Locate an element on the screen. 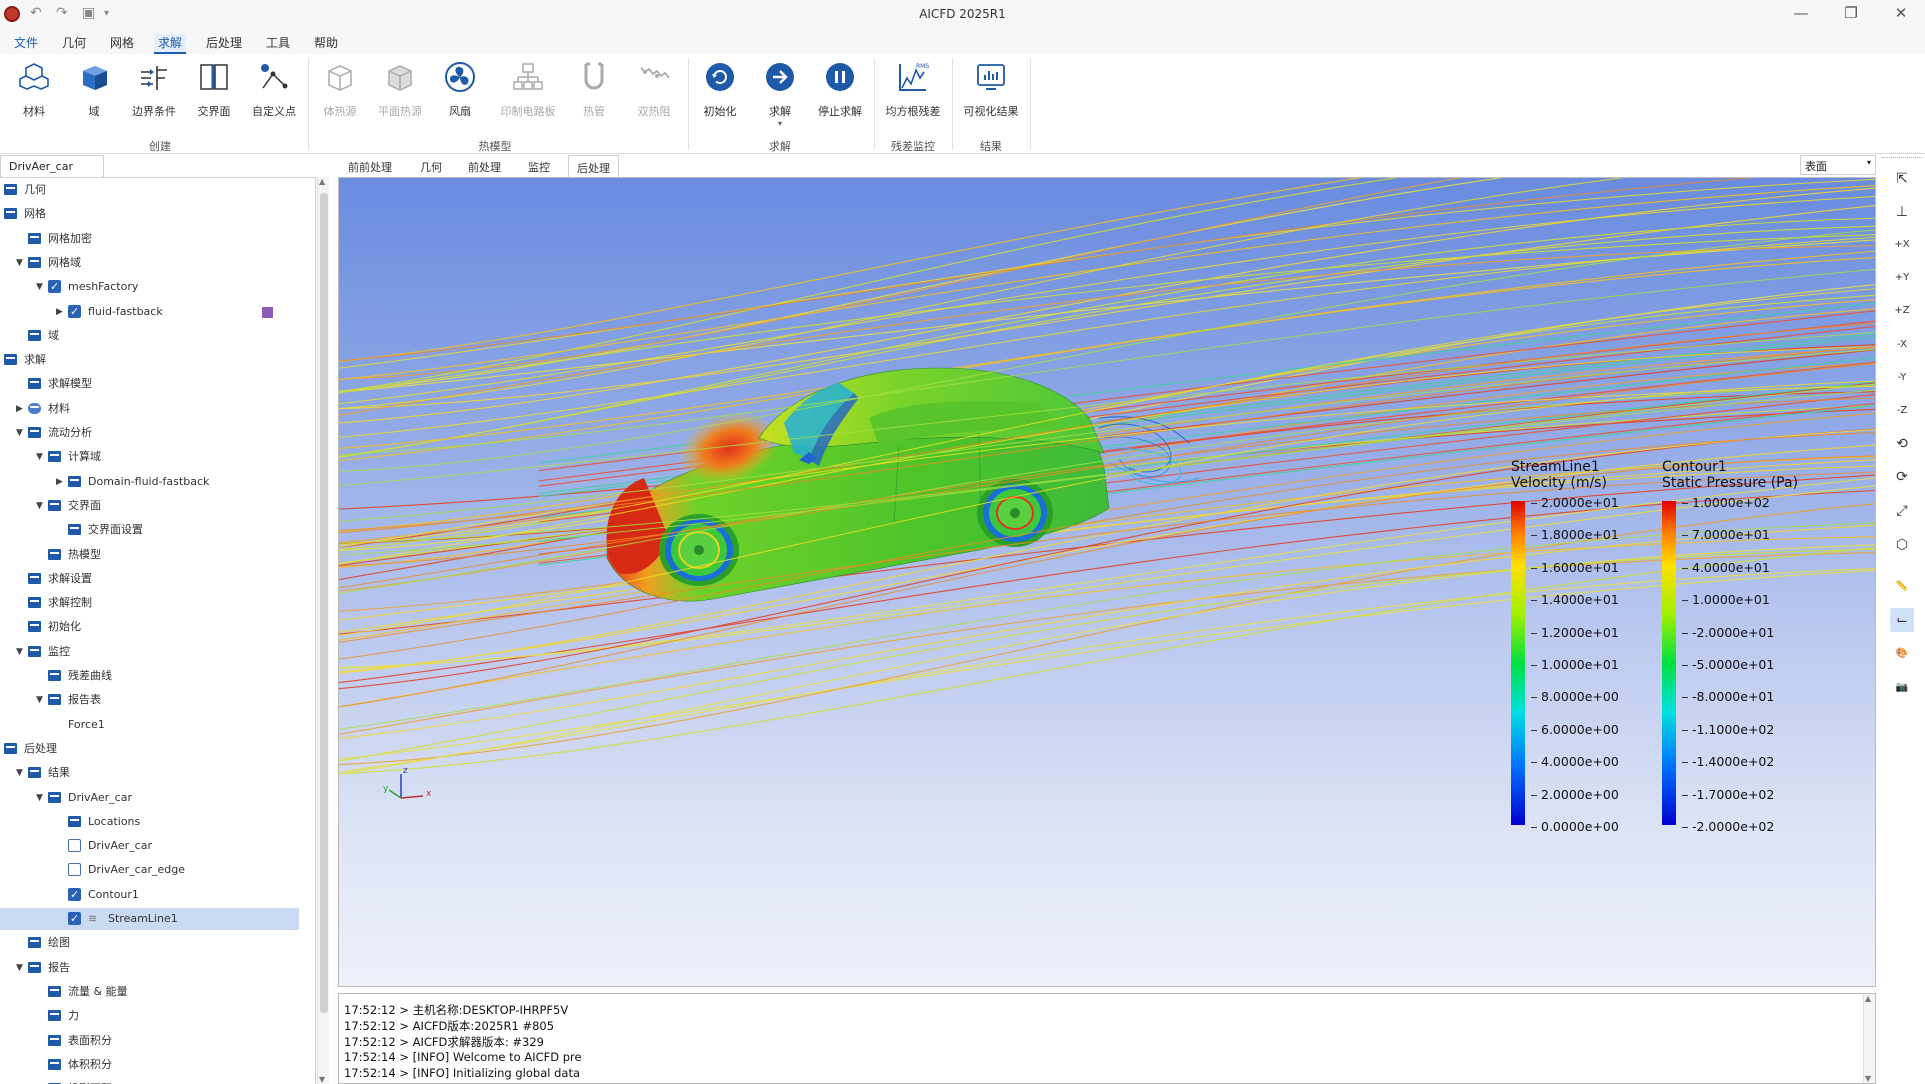 This screenshot has height=1084, width=1925. rms-residual-button: RMS 均方根残差 is located at coordinates (913, 89).